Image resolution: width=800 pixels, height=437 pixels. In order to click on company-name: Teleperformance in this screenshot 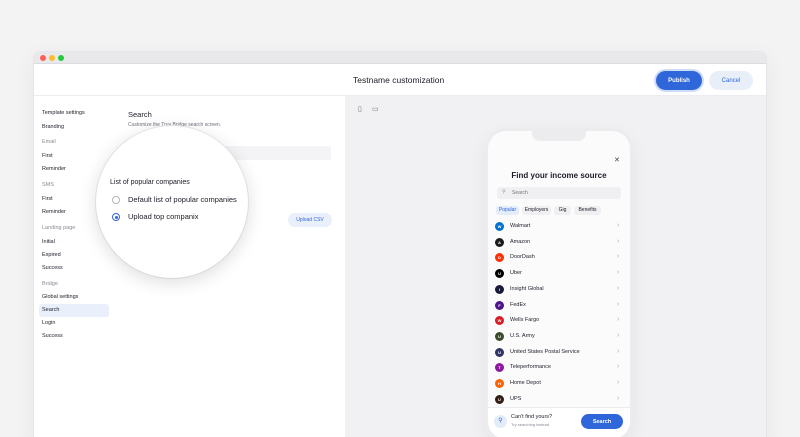, I will do `click(530, 367)`.